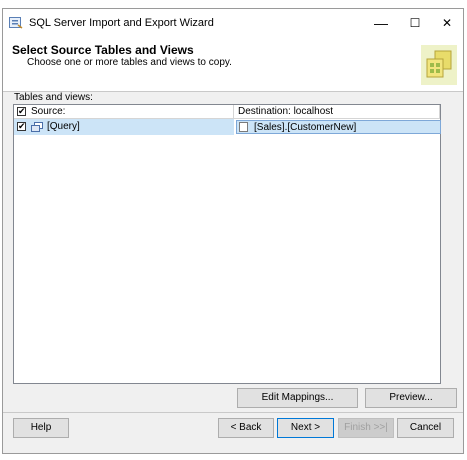 The width and height of the screenshot is (467, 460). I want to click on source-column-header: ✔ Source:, so click(124, 112).